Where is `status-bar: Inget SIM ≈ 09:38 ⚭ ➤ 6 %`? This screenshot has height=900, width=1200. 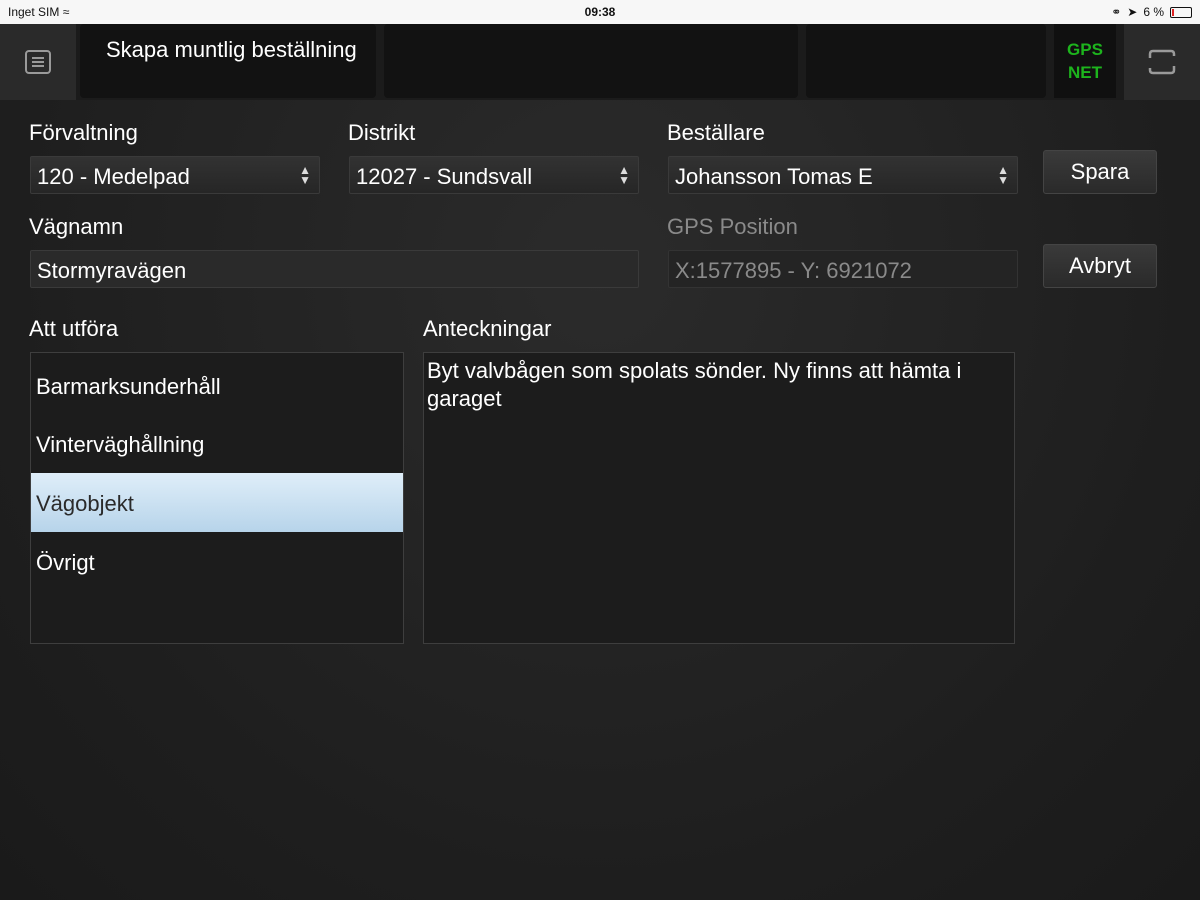
status-bar: Inget SIM ≈ 09:38 ⚭ ➤ 6 % is located at coordinates (600, 12).